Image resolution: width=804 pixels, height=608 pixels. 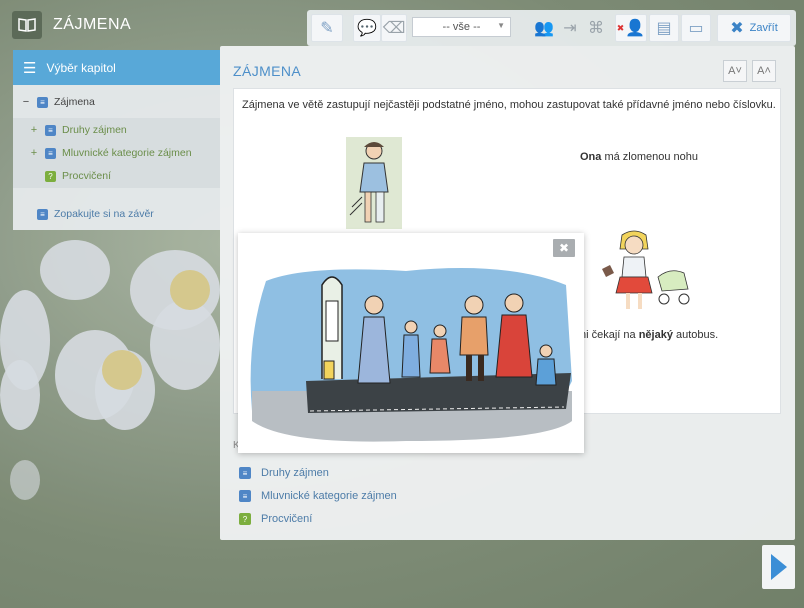 I want to click on list-item-label: Mluvnické kategorie zájmen, so click(x=329, y=496).